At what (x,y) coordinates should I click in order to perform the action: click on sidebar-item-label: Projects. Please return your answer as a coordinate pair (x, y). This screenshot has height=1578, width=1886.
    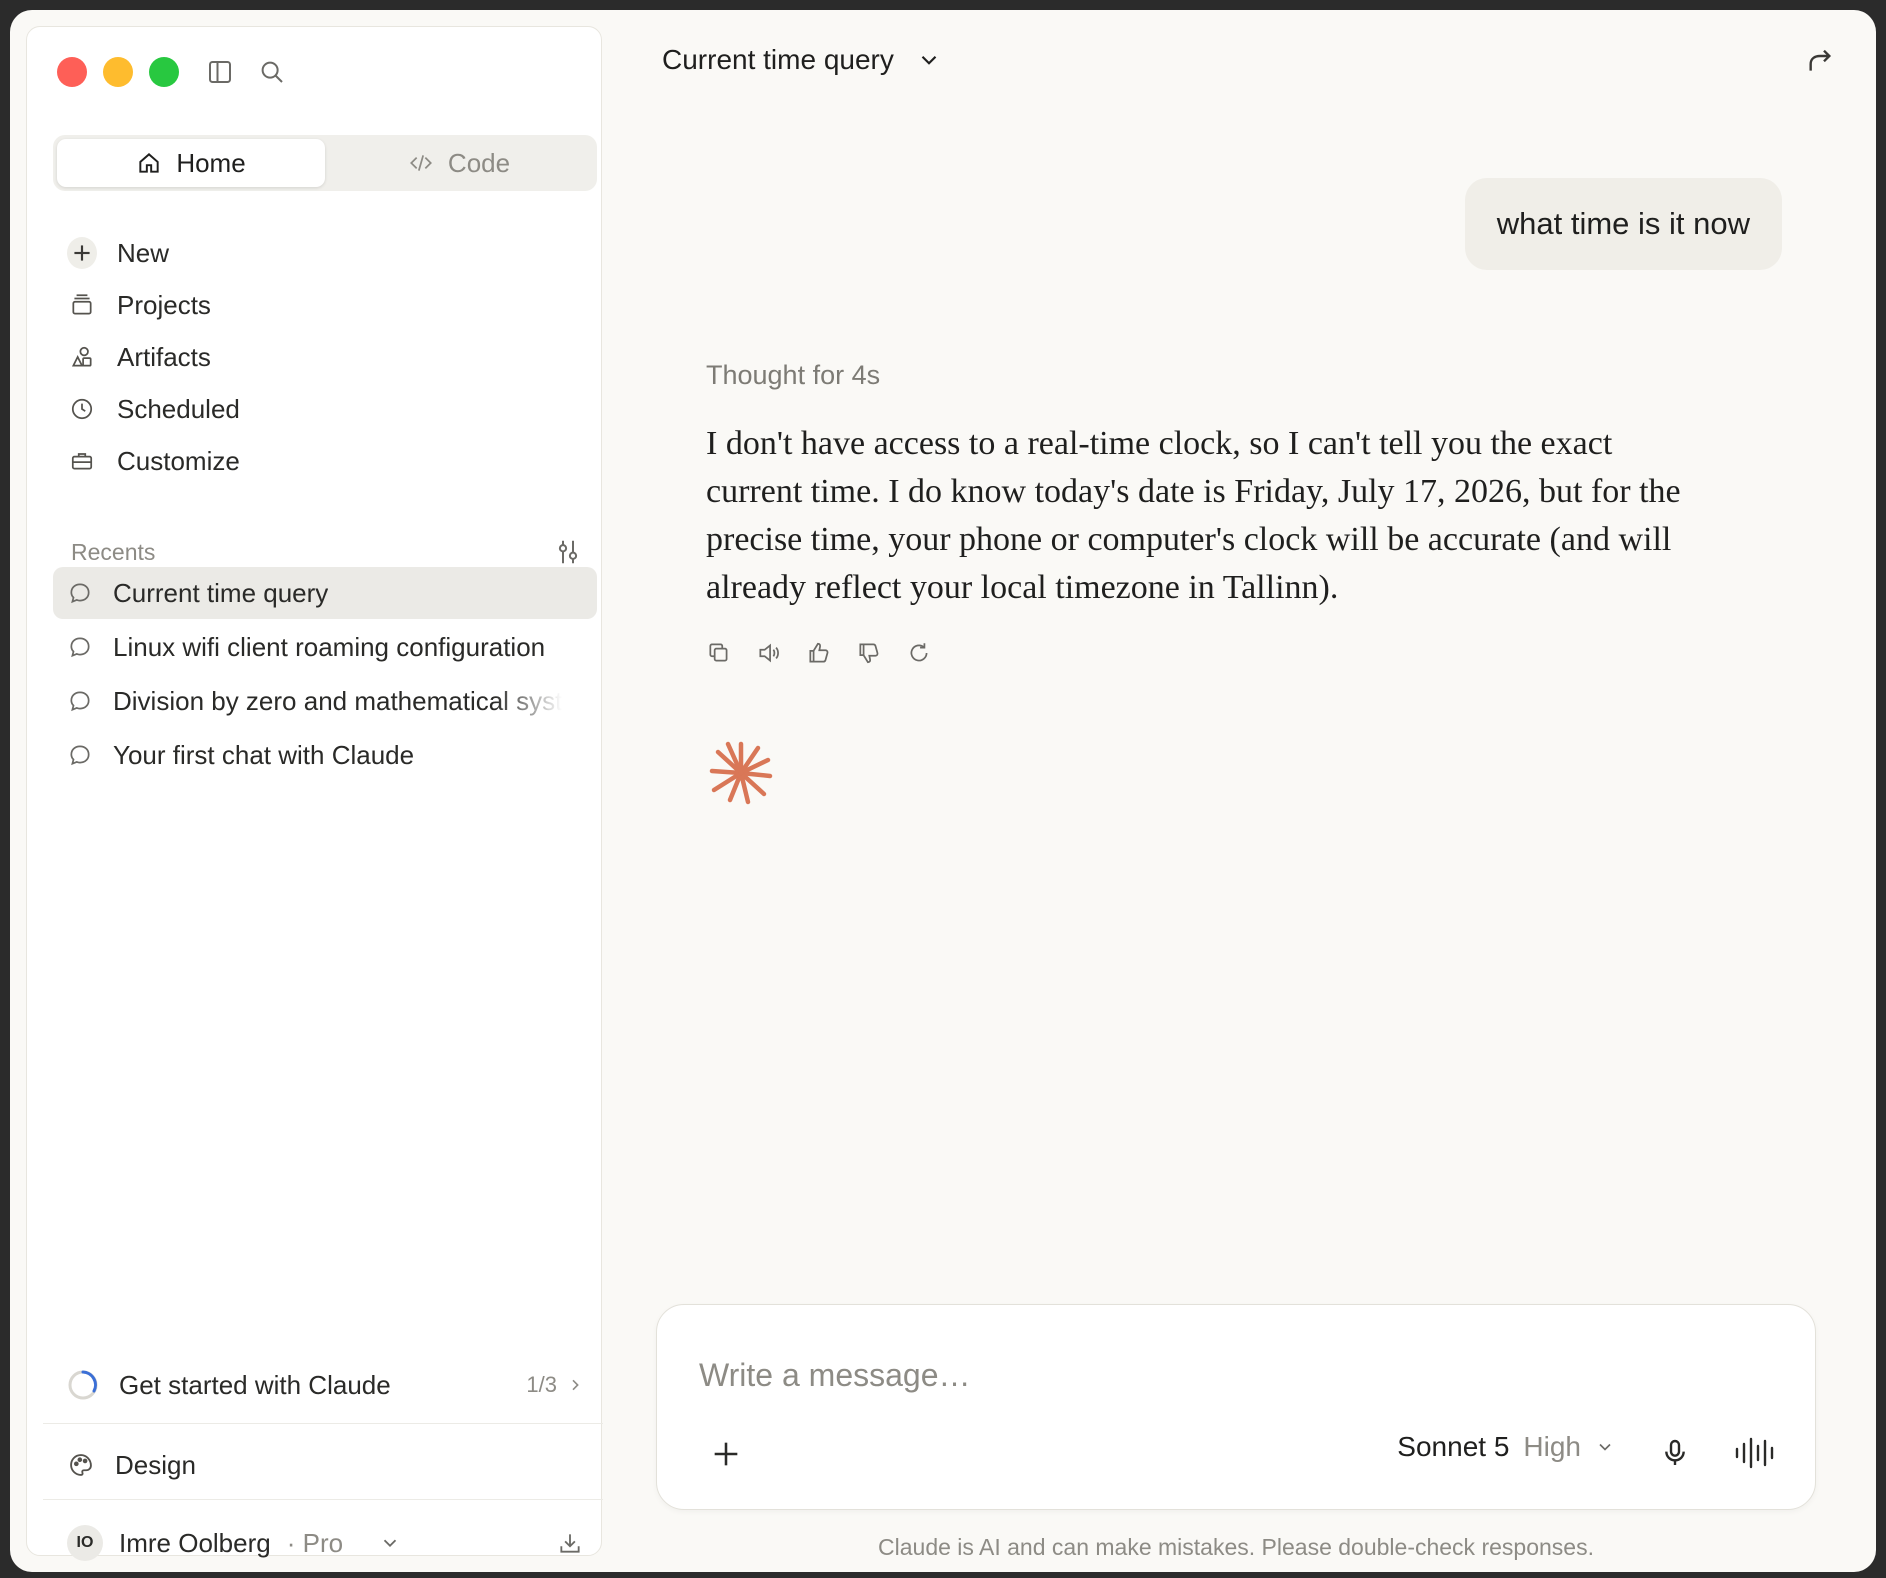
    Looking at the image, I should click on (164, 304).